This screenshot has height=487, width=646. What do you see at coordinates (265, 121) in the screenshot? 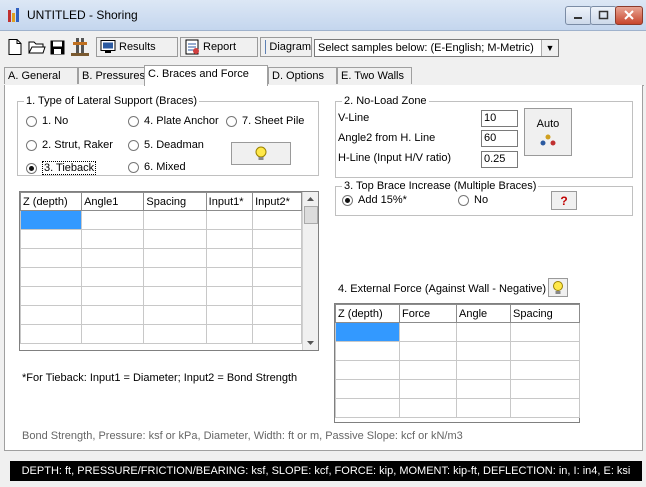
I see `radio-sheet-pile: 7. Sheet Pile` at bounding box center [265, 121].